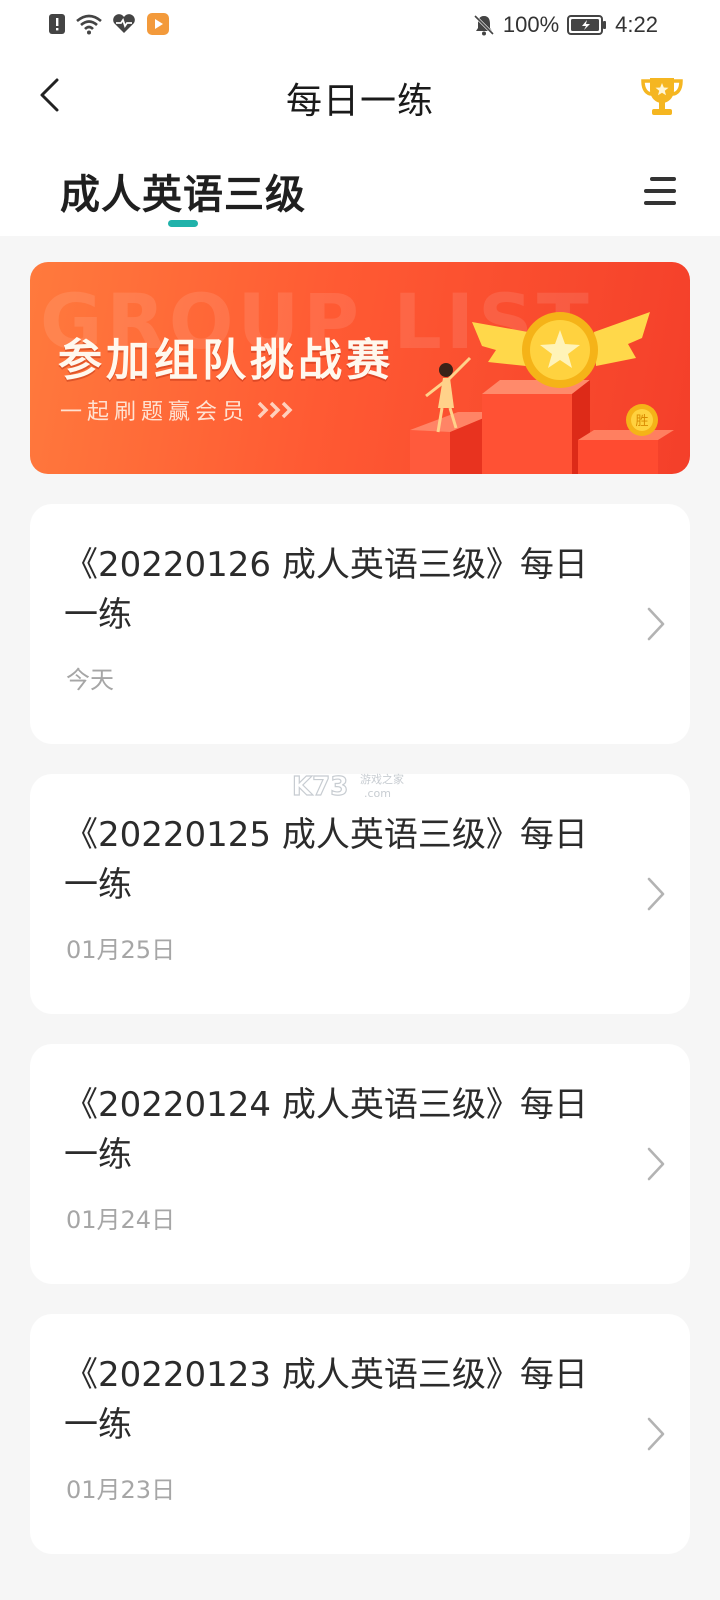  I want to click on coin-badge-text: 胜, so click(641, 421).